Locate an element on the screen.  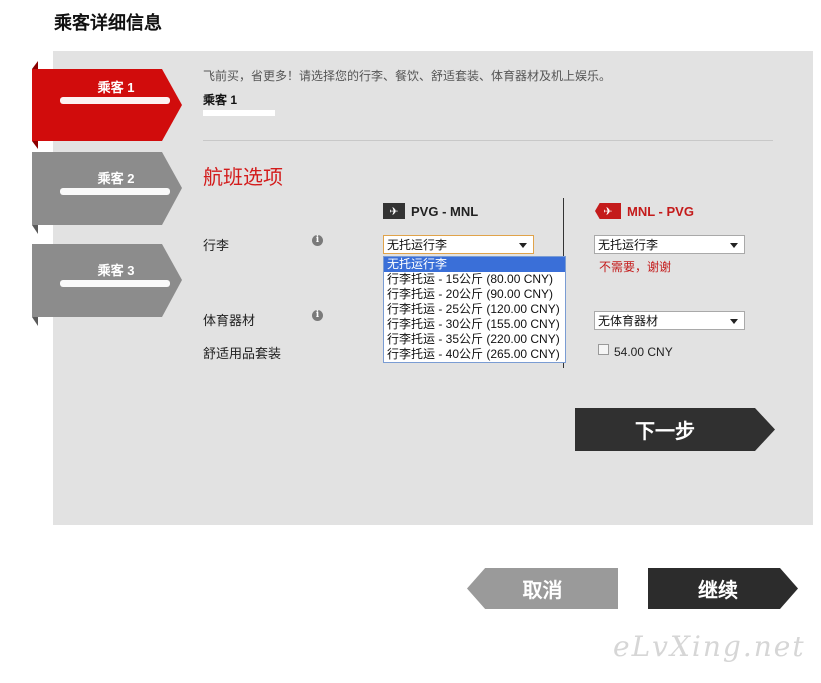
next-button: 下一步 is located at coordinates (675, 429).